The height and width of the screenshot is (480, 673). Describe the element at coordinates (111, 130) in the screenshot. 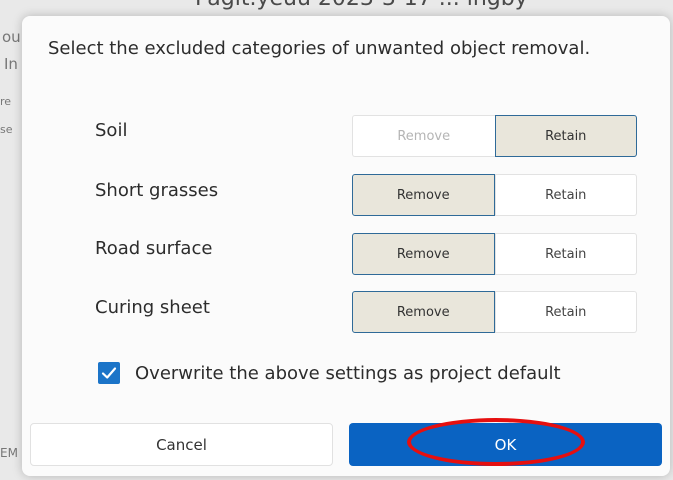

I see `category-label-soil: Soil` at that location.